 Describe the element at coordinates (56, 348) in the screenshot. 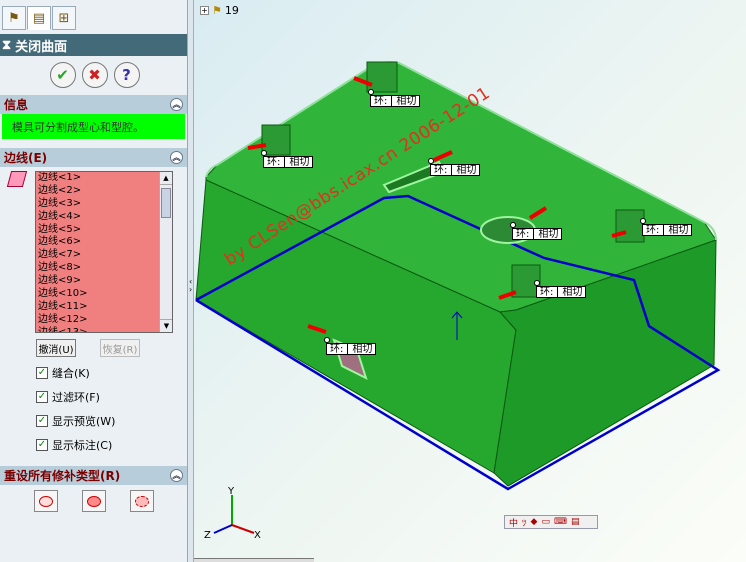

I see `undo-button: 撤消(U)` at that location.